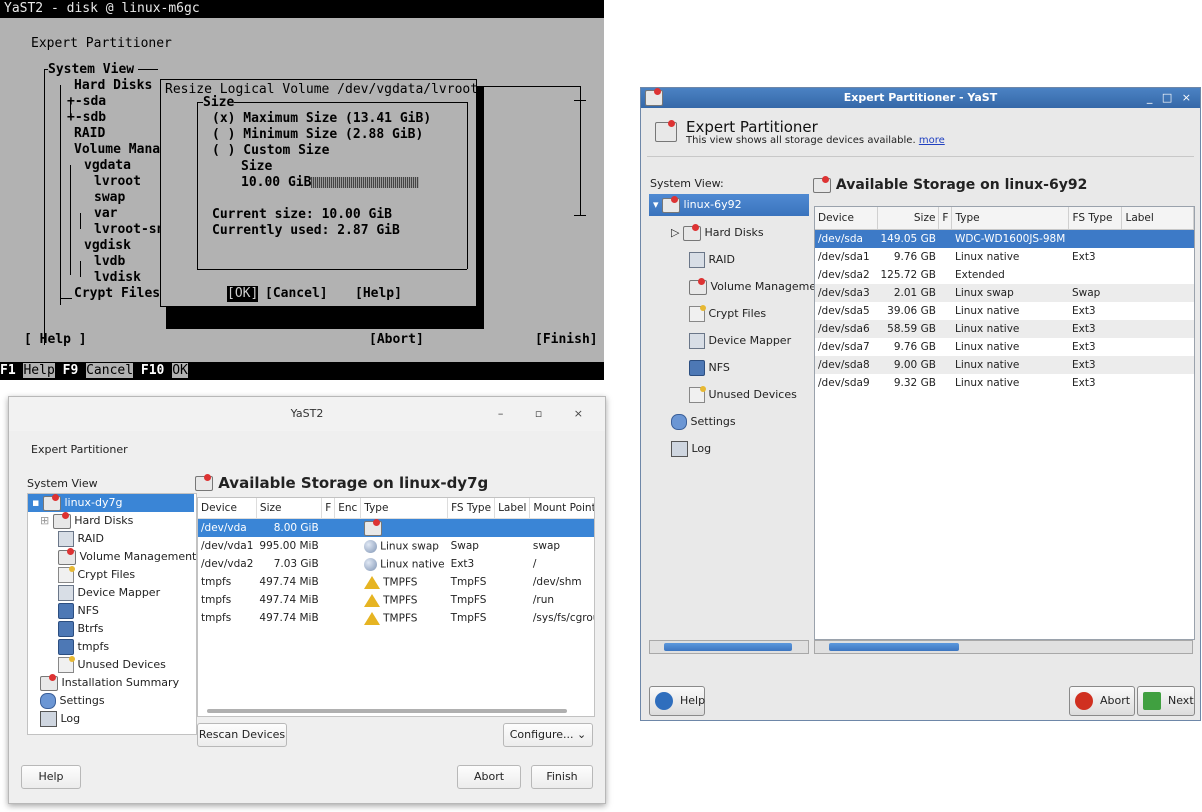 This screenshot has height=812, width=1202. What do you see at coordinates (1004, 293) in the screenshot?
I see `table-row: /dev/sda3 2.01 GB Linux swap Swap` at bounding box center [1004, 293].